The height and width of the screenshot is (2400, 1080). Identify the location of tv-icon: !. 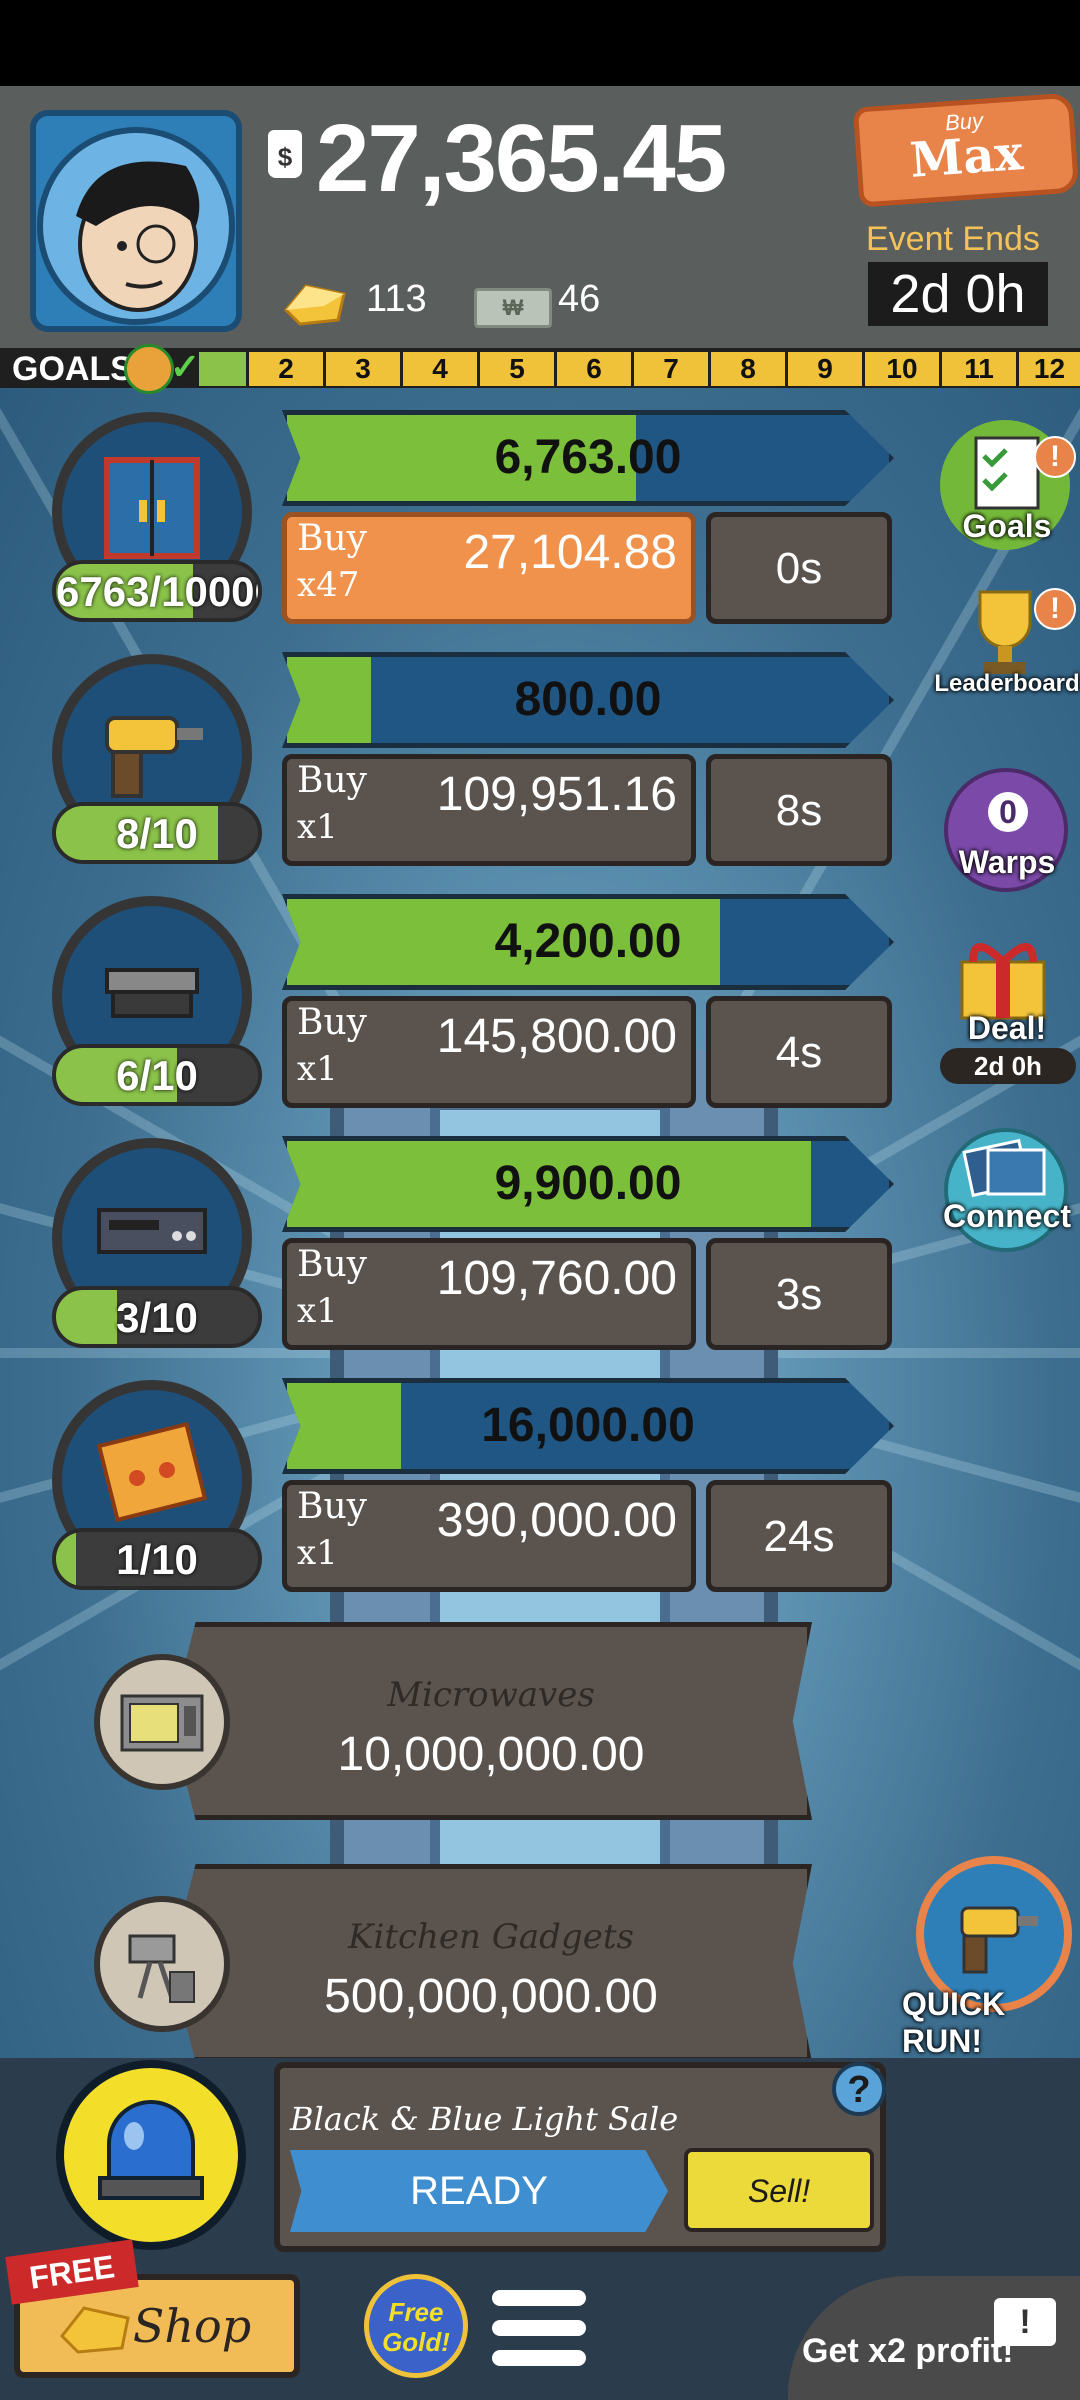
(1025, 2322).